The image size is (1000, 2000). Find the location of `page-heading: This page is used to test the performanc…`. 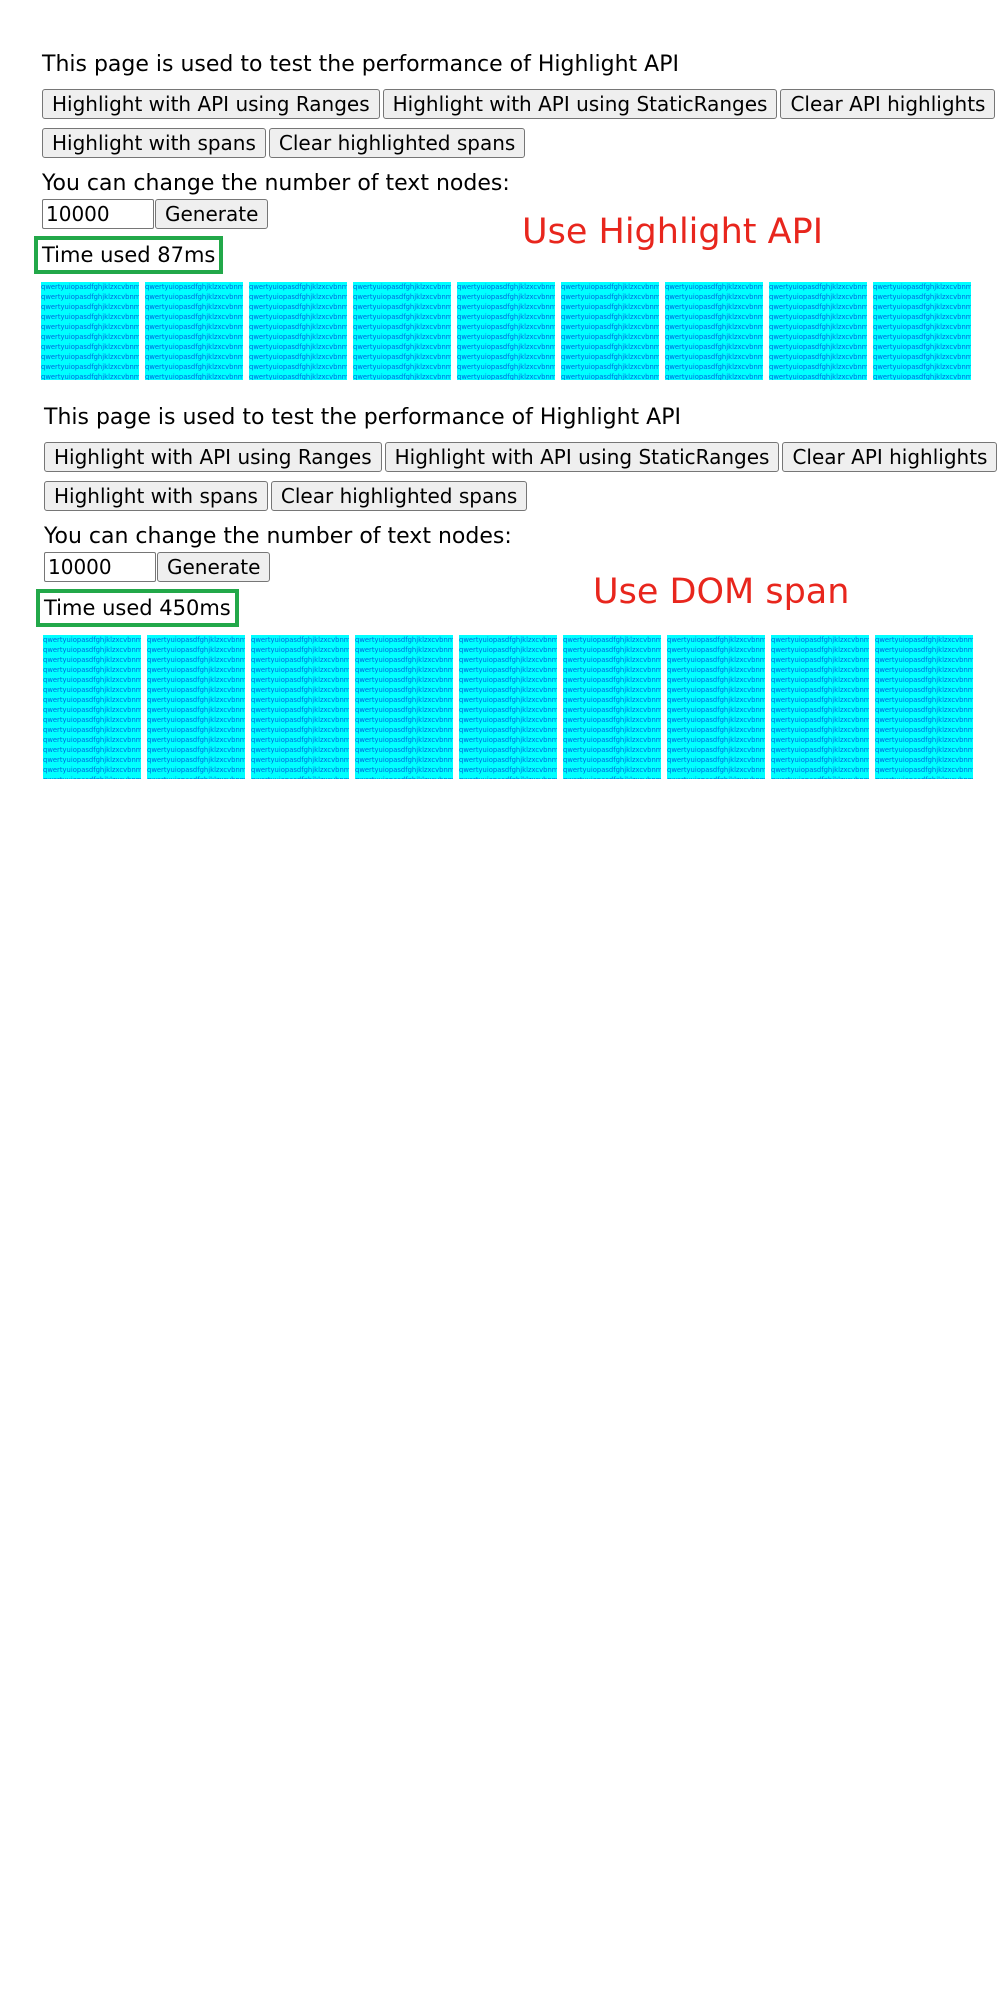

page-heading: This page is used to test the performanc… is located at coordinates (362, 417).